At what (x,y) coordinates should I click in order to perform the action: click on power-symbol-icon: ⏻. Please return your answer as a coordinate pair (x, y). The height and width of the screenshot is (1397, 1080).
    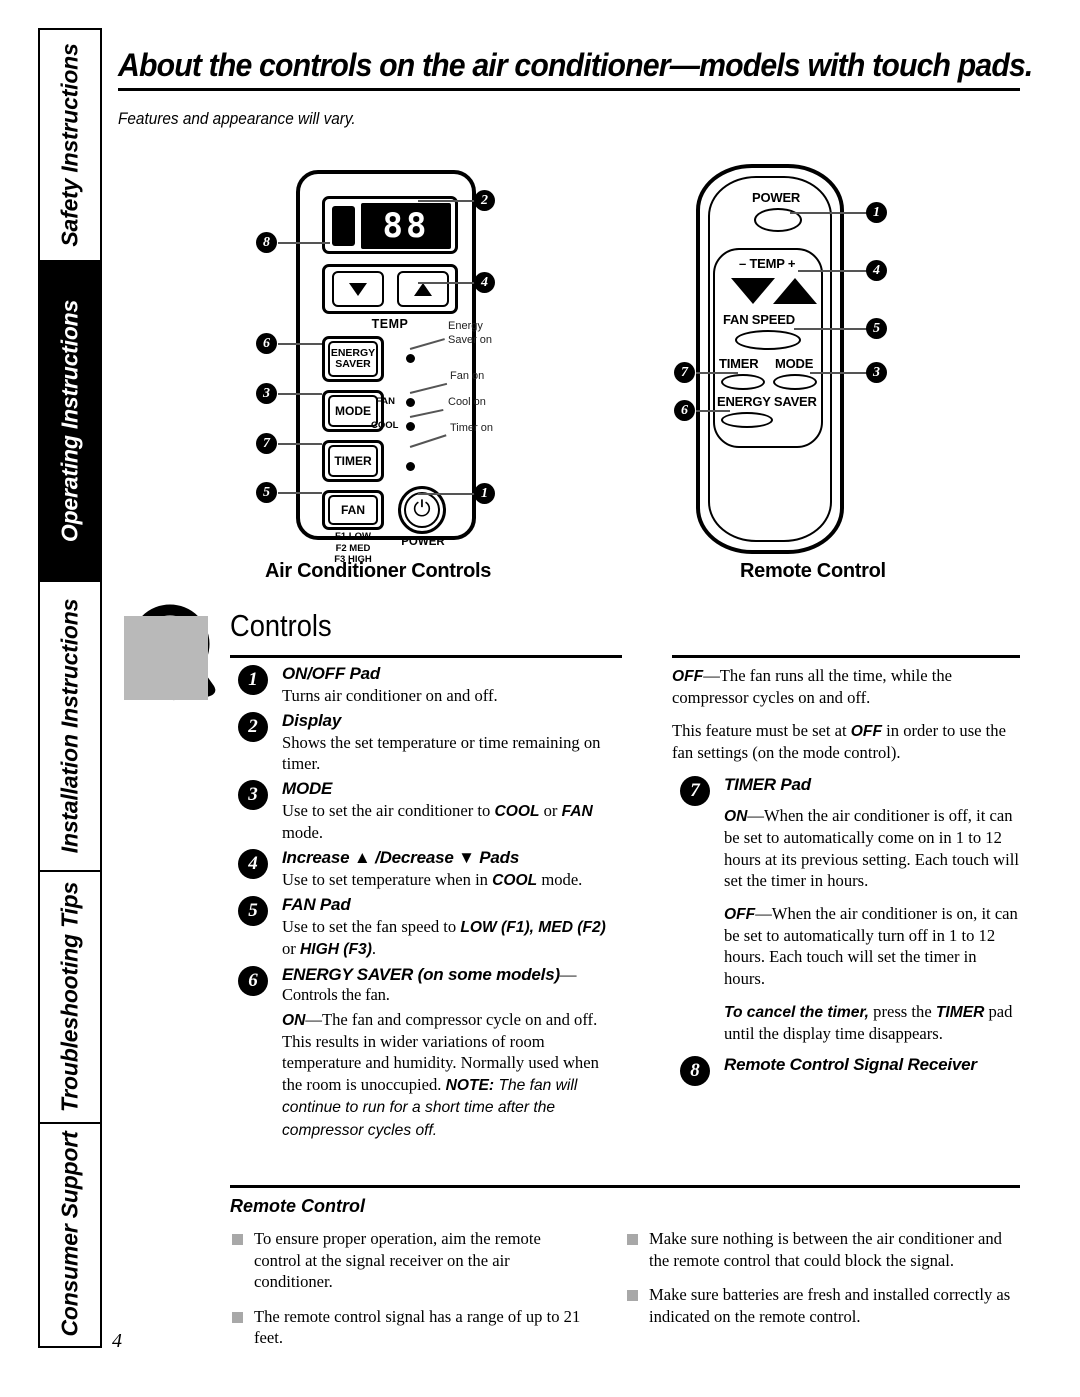
    Looking at the image, I should click on (422, 510).